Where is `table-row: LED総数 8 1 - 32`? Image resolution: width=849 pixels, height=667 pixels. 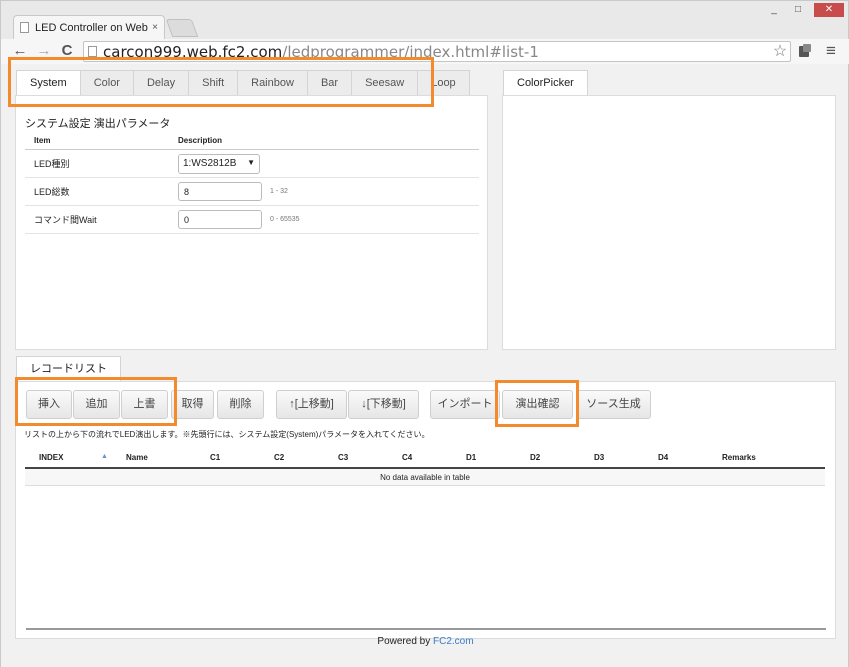
table-row: LED総数 8 1 - 32 is located at coordinates (252, 192).